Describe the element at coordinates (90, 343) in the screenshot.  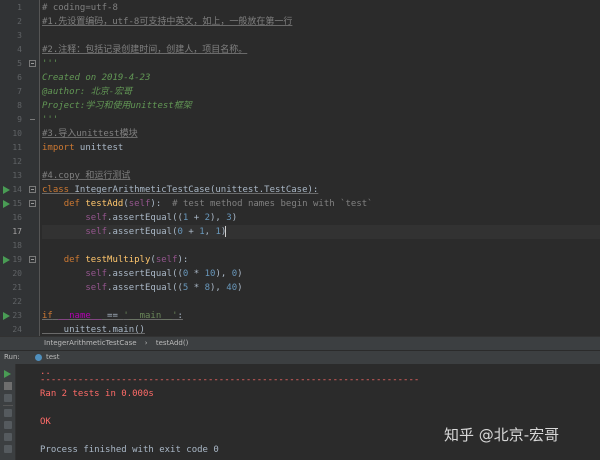
I see `breadcrumb-class: IntegerArithmeticTestCase` at that location.